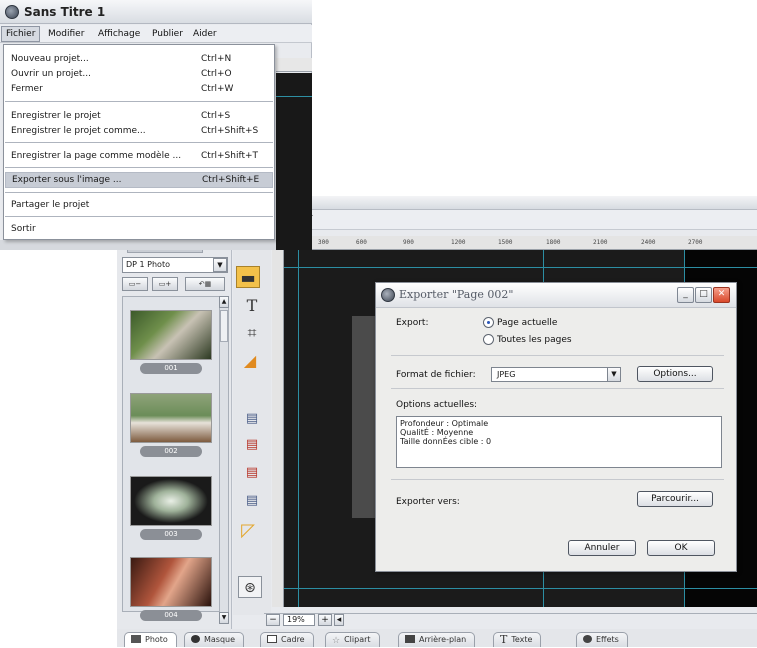 The image size is (757, 648). Describe the element at coordinates (139, 229) in the screenshot. I see `menu-item-exit: Sortir` at that location.